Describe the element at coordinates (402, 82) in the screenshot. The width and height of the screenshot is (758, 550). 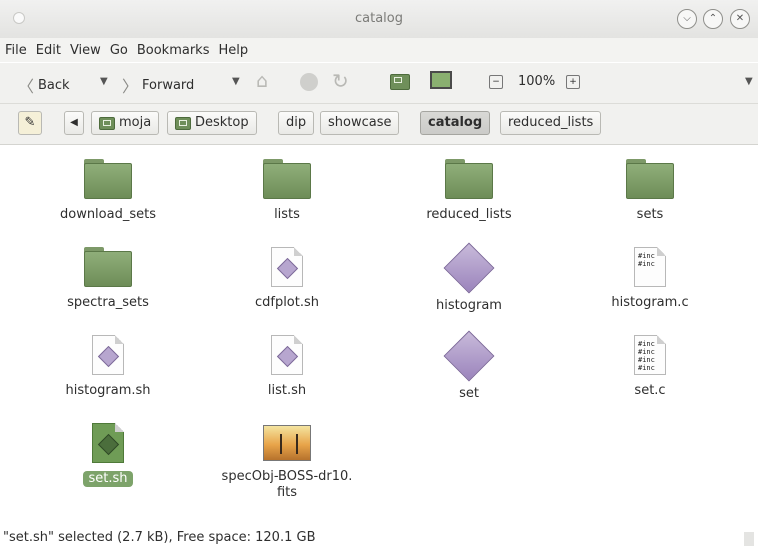
I see `home-icon` at that location.